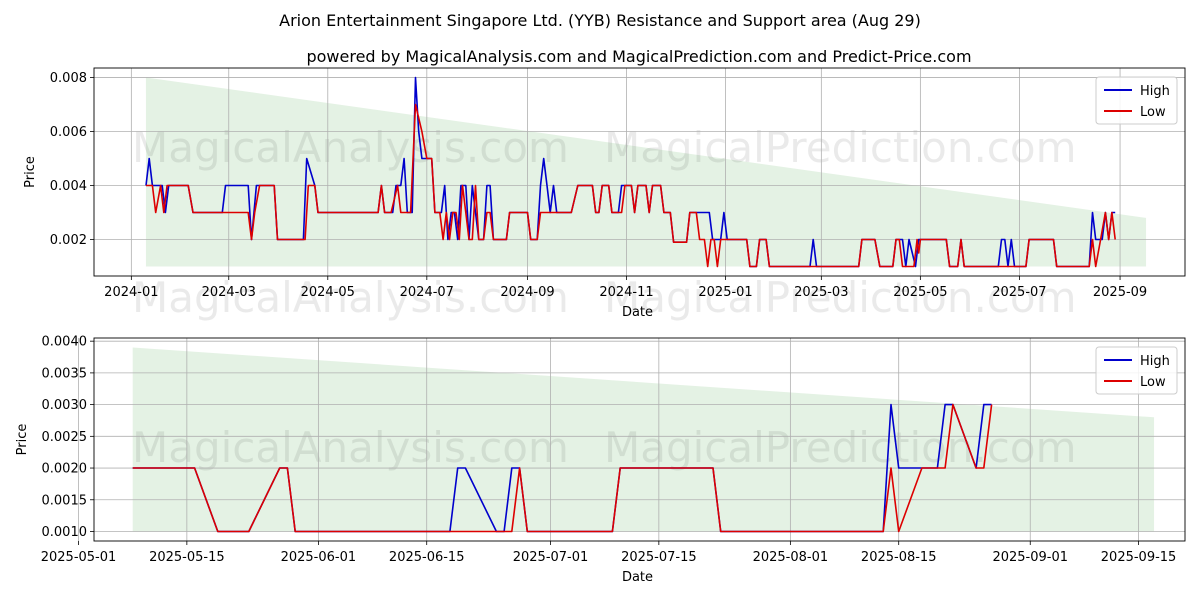 The height and width of the screenshot is (600, 1200). I want to click on x-tick-label: 2025-06-15, so click(427, 557).